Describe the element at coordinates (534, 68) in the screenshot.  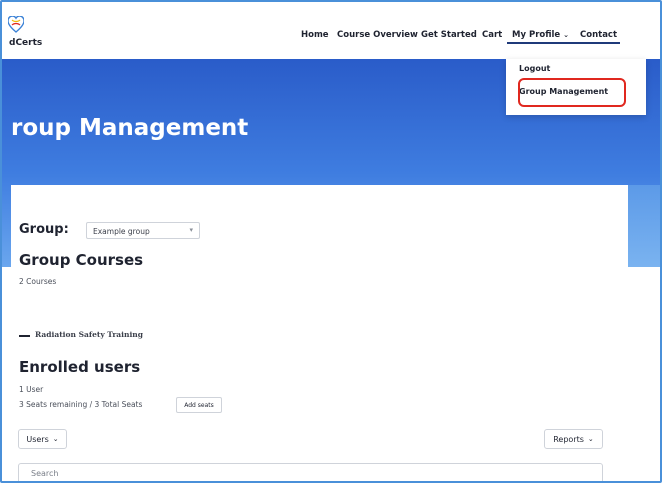
I see `menu-item-logout: Logout` at that location.